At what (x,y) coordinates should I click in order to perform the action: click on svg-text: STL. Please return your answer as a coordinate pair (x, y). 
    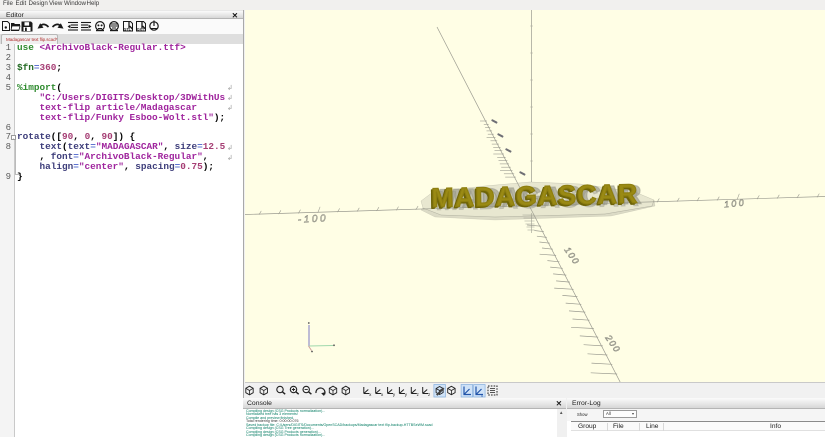
    Looking at the image, I should click on (128, 29).